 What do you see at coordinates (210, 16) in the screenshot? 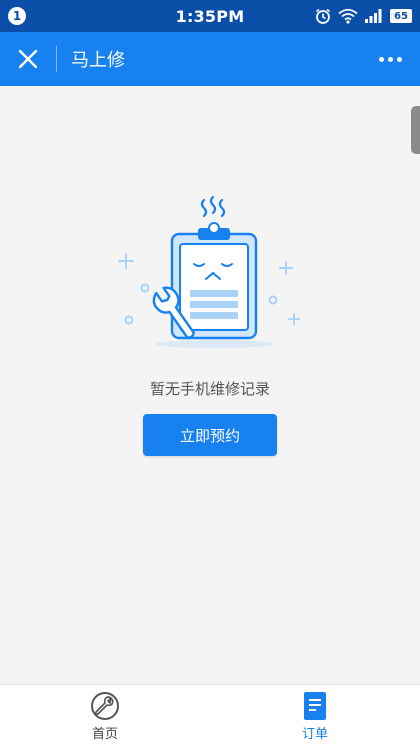
I see `status-bar: 1 65 1:35PM` at bounding box center [210, 16].